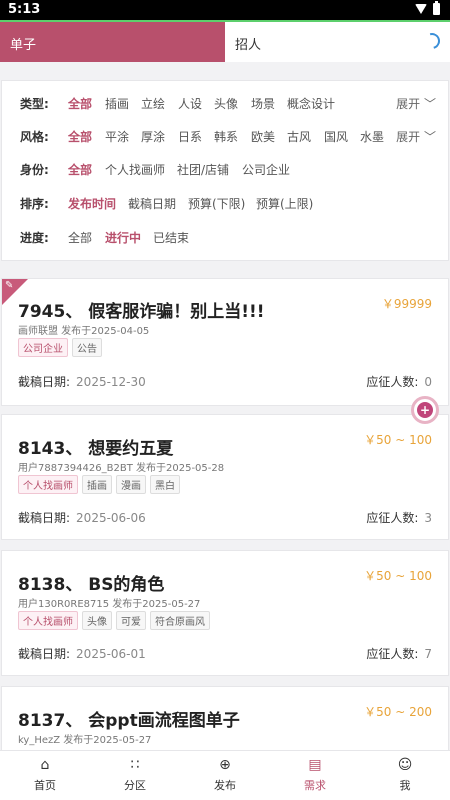 This screenshot has height=800, width=450. I want to click on status-bar: 5:13, so click(225, 10).